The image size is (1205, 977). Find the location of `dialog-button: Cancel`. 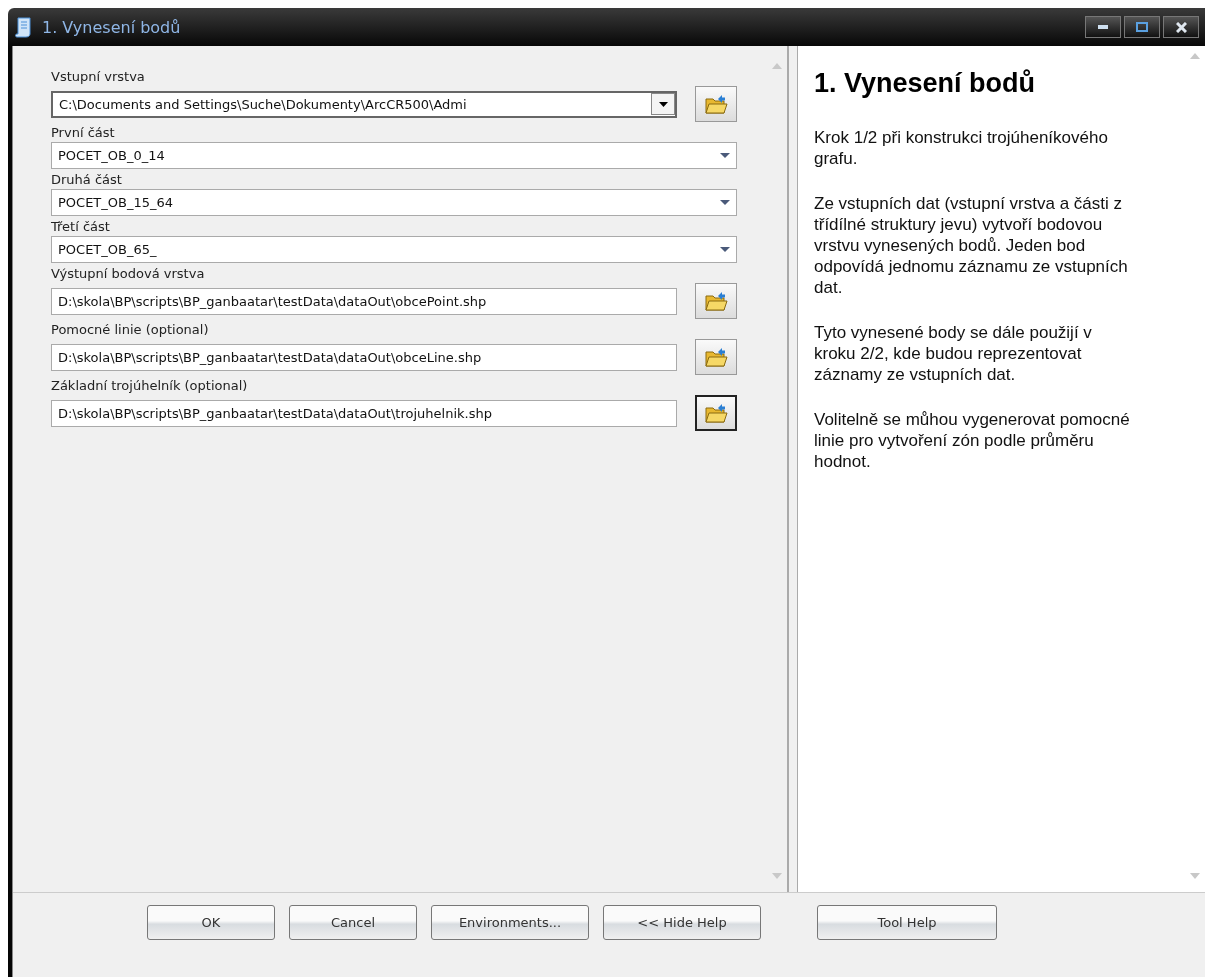

dialog-button: Cancel is located at coordinates (353, 922).